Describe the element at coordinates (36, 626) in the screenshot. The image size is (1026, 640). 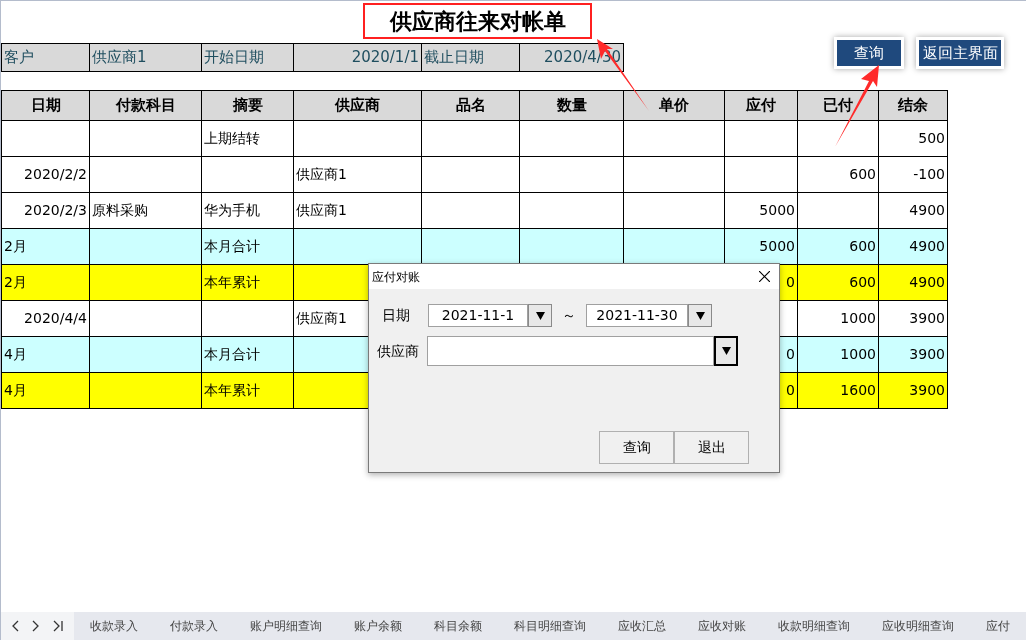
I see `chevron-right-icon` at that location.